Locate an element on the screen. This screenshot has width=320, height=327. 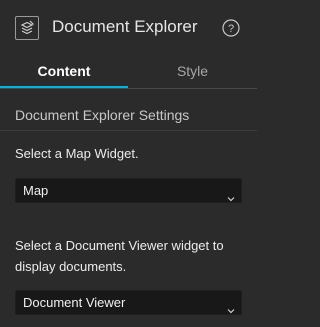
map-widget-label: Select a Map Widget. is located at coordinates (77, 153).